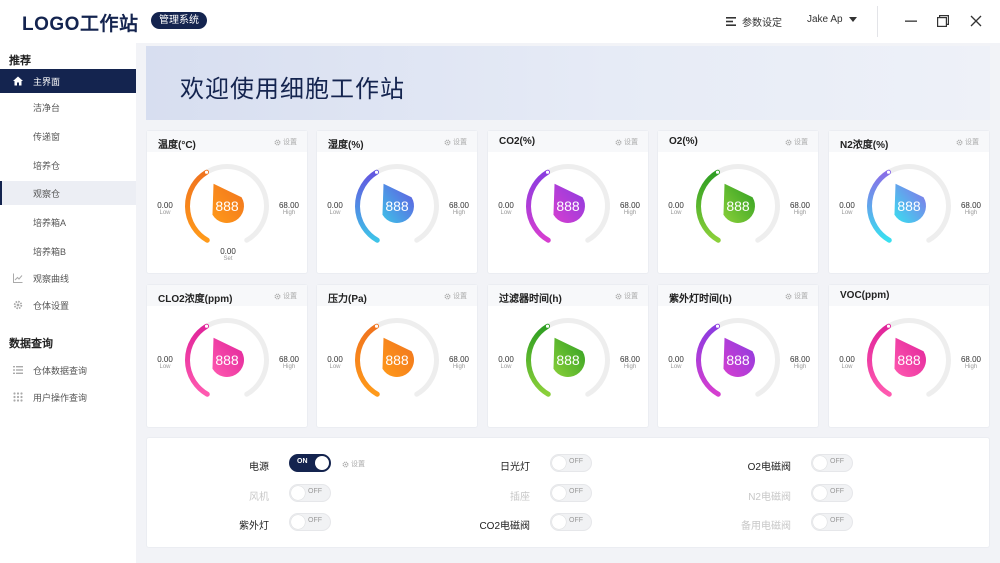 Image resolution: width=1000 pixels, height=563 pixels. Describe the element at coordinates (397, 141) in the screenshot. I see `card-header: 湿度(%) 设置` at that location.